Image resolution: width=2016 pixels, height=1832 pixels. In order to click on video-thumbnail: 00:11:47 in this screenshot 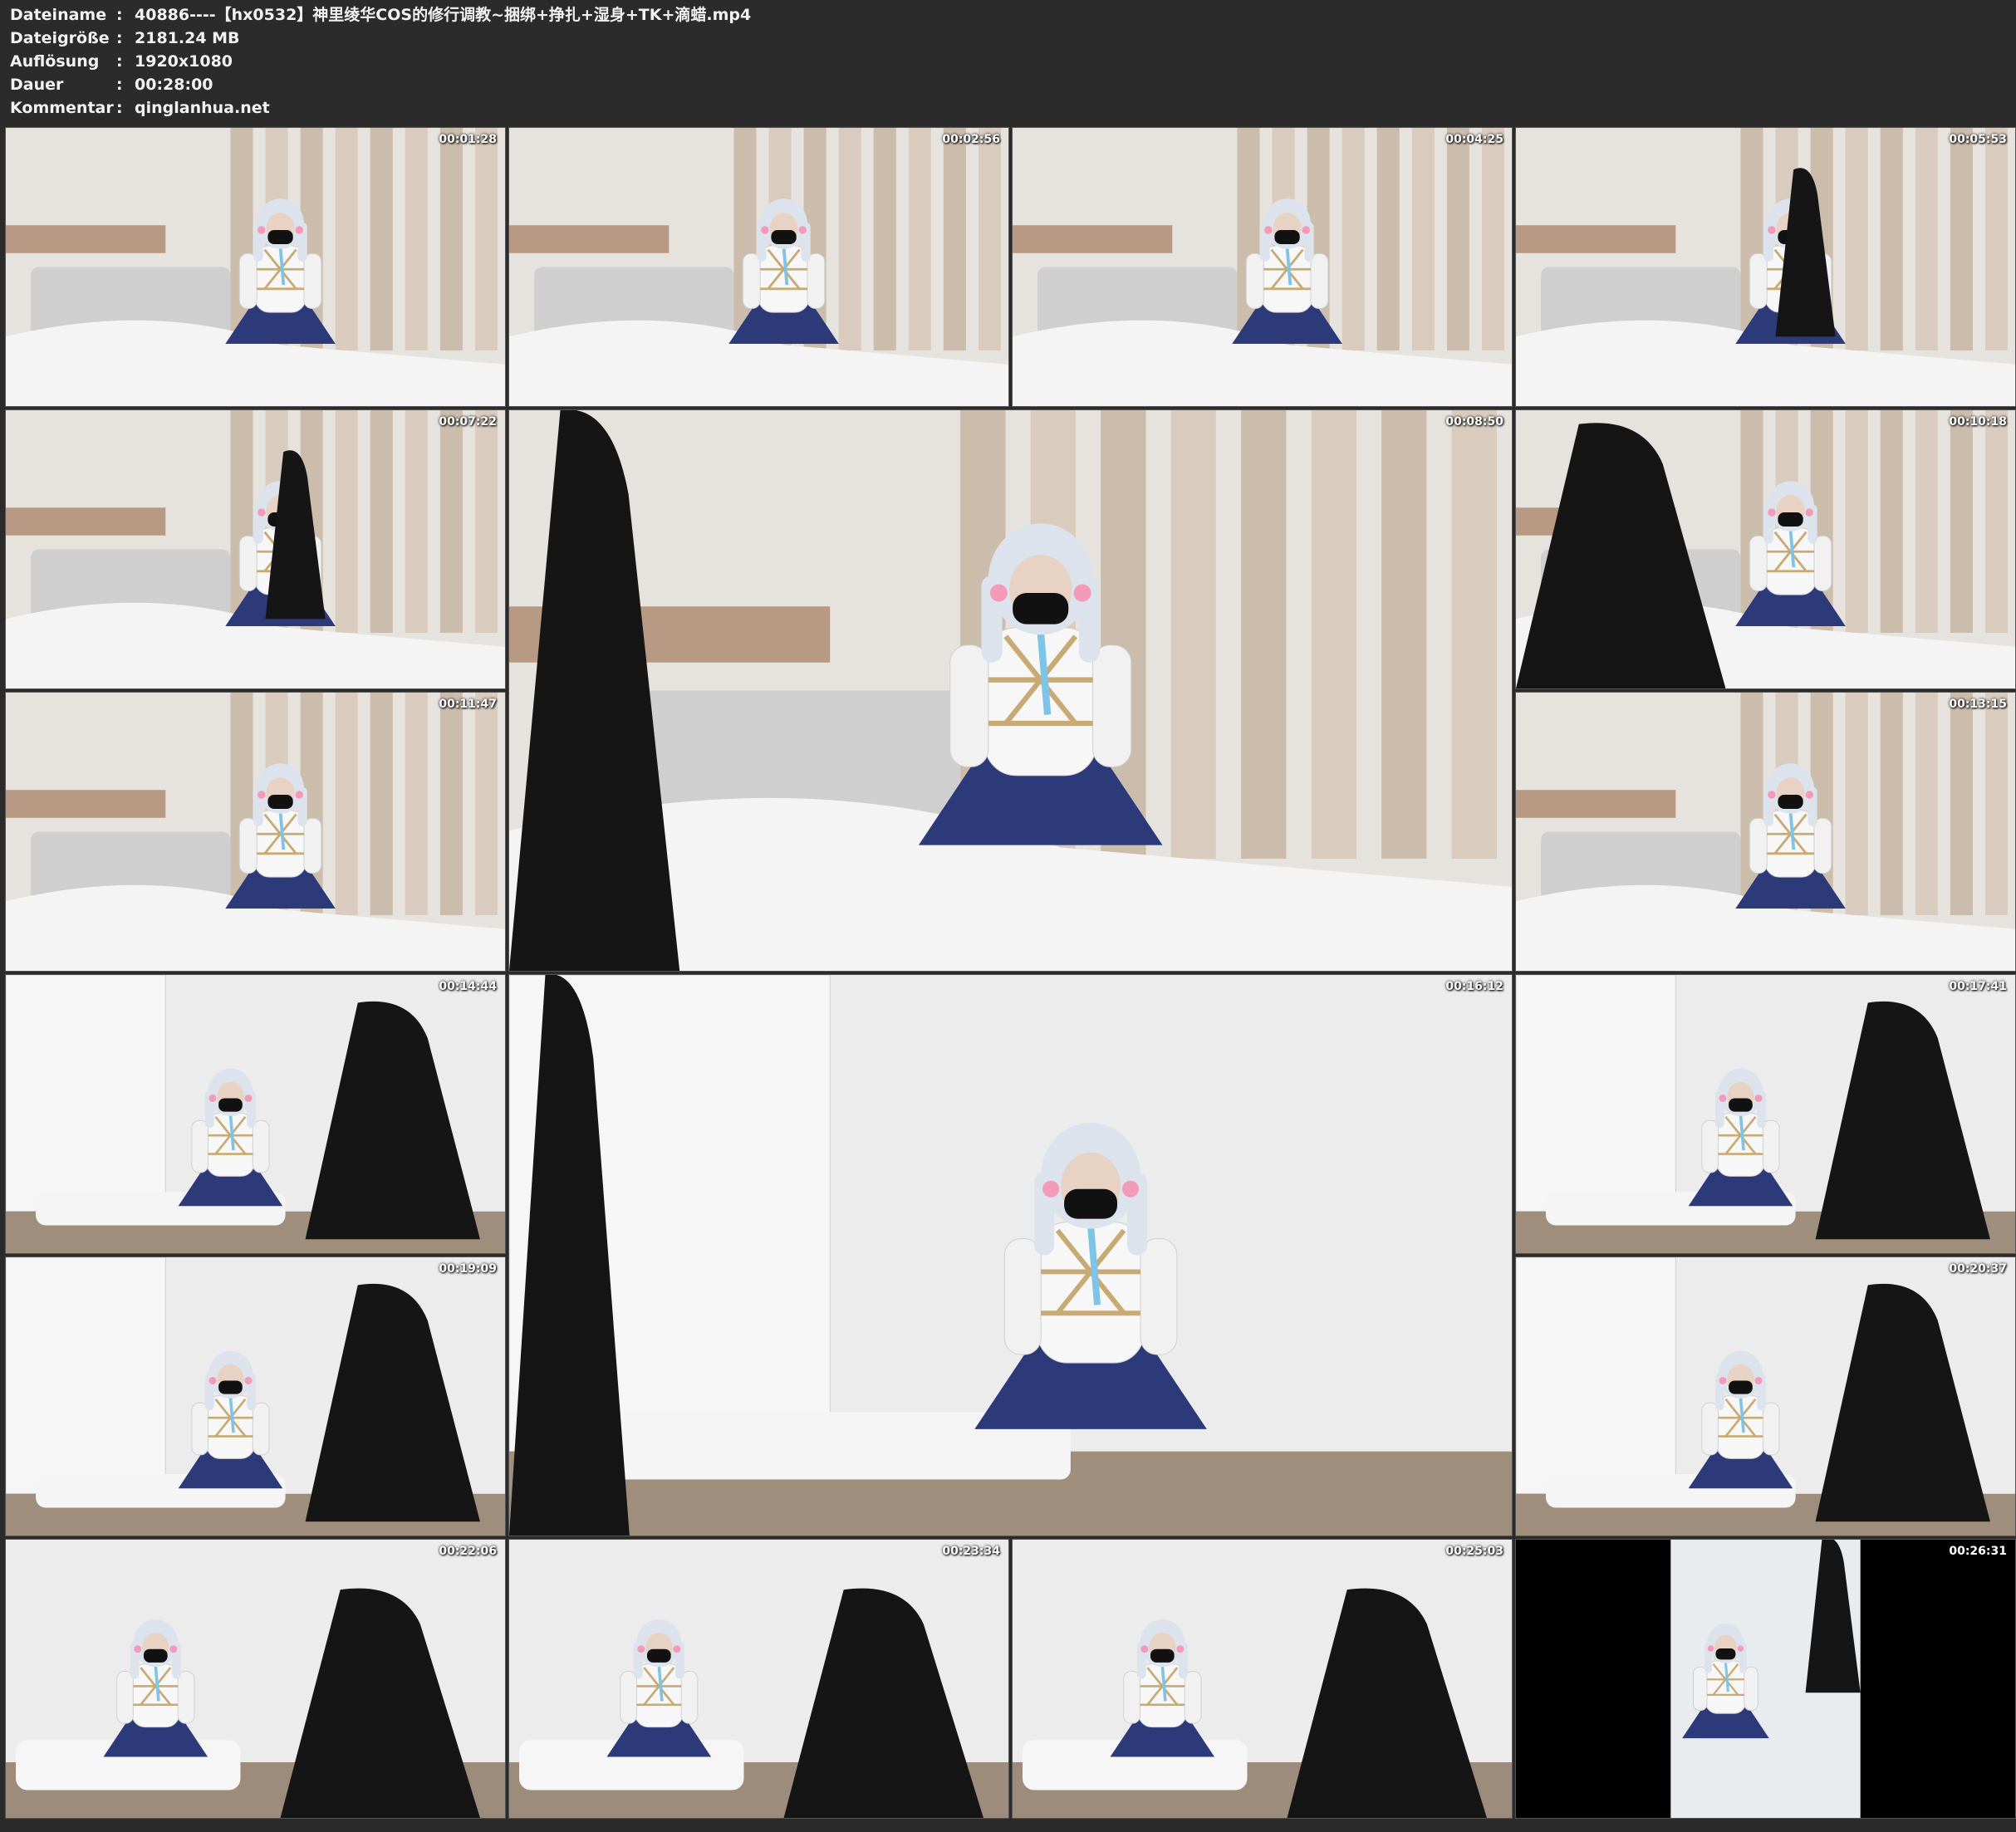, I will do `click(255, 832)`.